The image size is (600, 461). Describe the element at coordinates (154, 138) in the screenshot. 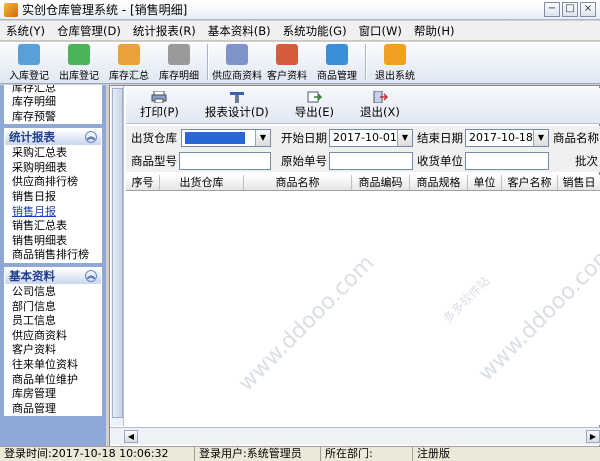

I see `warehouse-label: 出货仓库` at that location.